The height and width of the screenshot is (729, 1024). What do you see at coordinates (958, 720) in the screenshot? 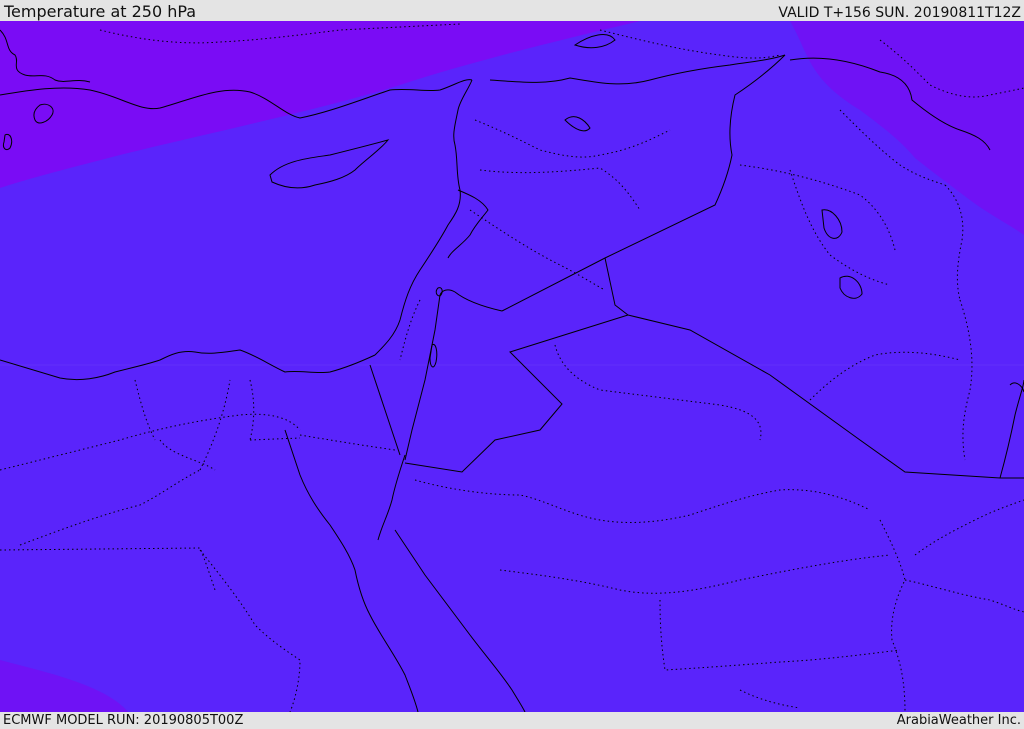
I see `credit-label: ArabiaWeather Inc.` at bounding box center [958, 720].